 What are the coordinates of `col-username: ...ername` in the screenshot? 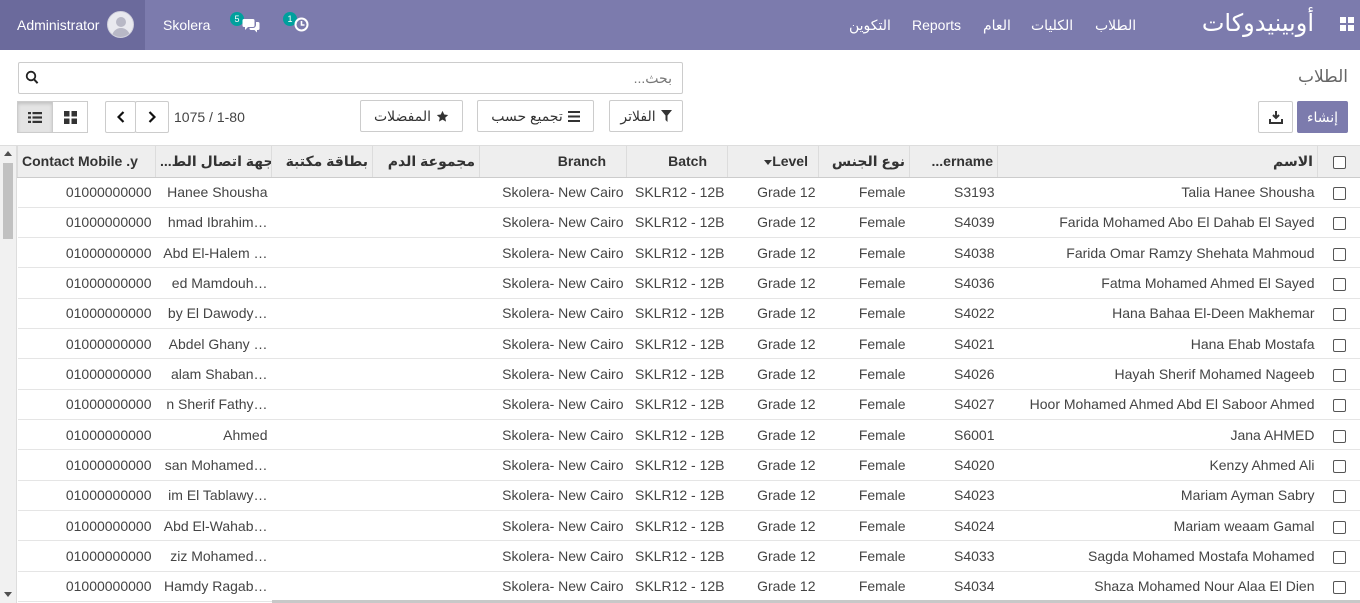 It's located at (953, 162).